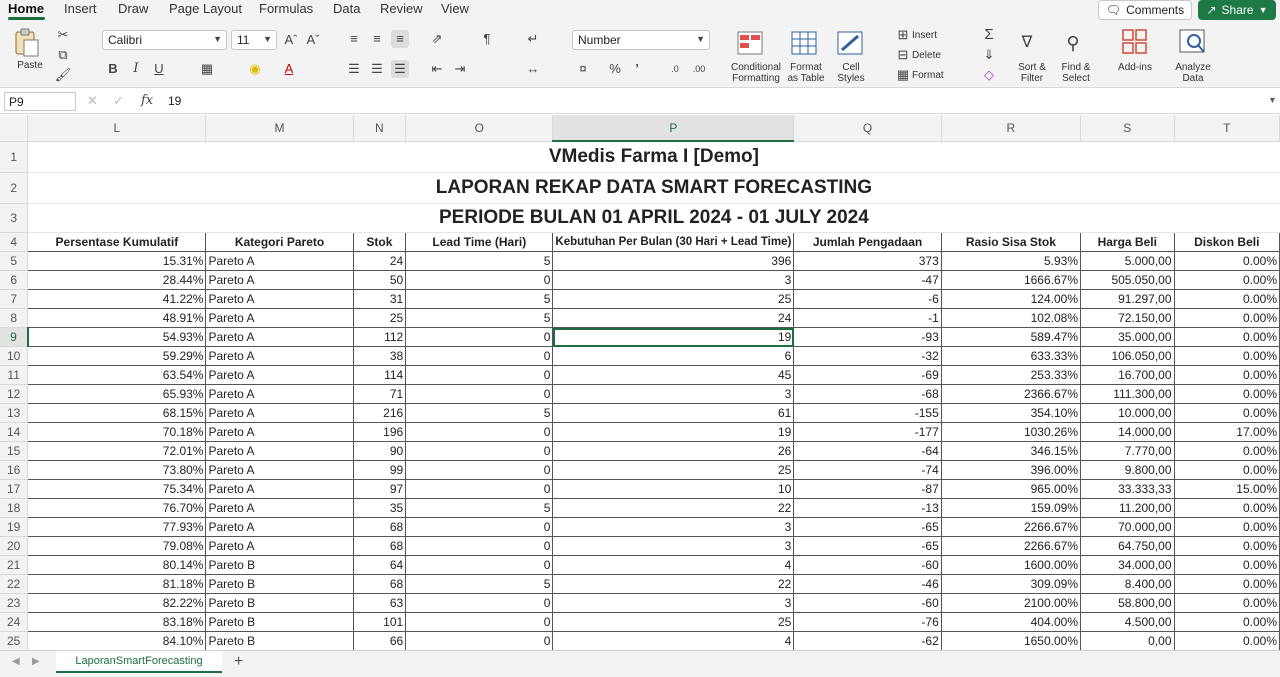 The image size is (1280, 677). What do you see at coordinates (615, 69) in the screenshot?
I see `percent-icon: %` at bounding box center [615, 69].